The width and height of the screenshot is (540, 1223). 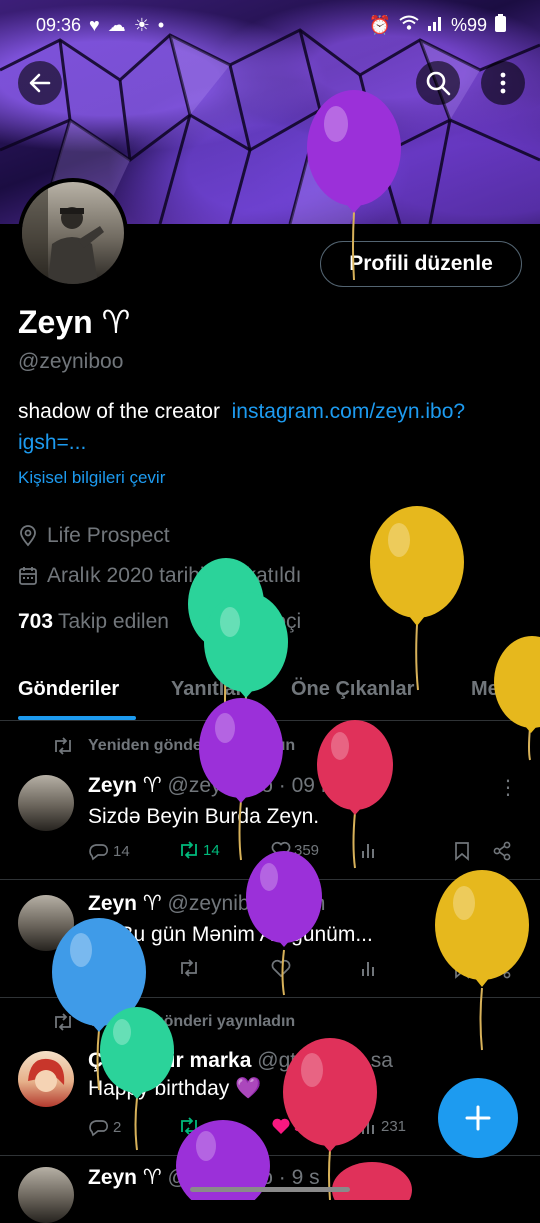 I want to click on like-button: 359, so click(x=295, y=850).